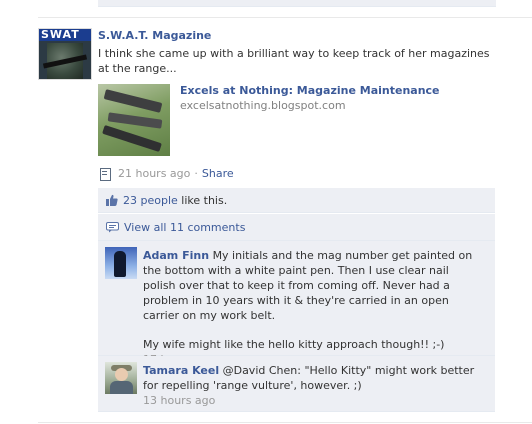 The image size is (532, 424). Describe the element at coordinates (150, 200) in the screenshot. I see `likes-people-link: 23 people` at that location.